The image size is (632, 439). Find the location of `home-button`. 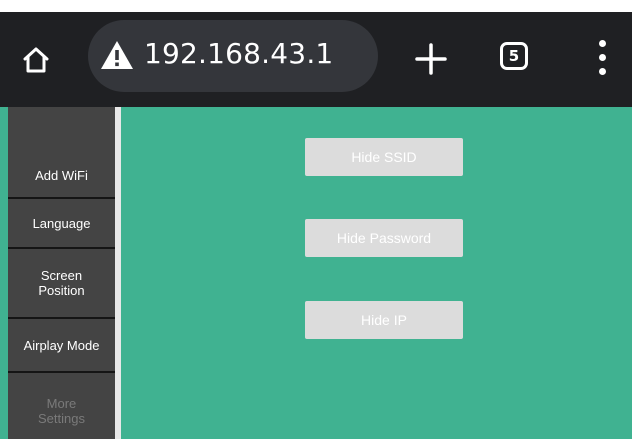

home-button is located at coordinates (36, 60).